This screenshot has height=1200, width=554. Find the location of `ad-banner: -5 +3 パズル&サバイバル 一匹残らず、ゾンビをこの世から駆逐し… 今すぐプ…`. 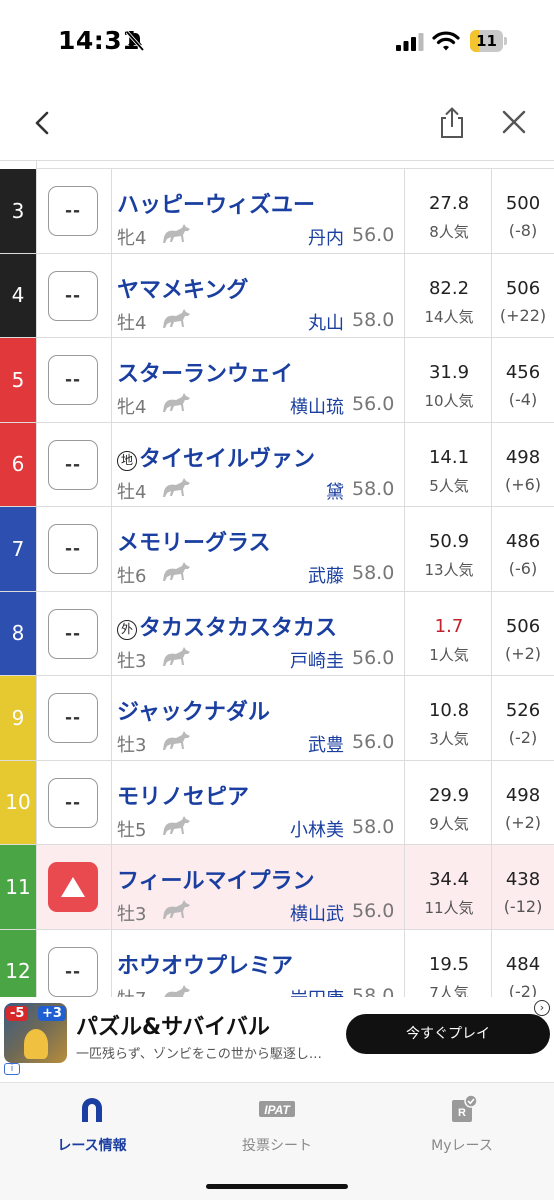

ad-banner: -5 +3 パズル&サバイバル 一匹残らず、ゾンビをこの世から駆逐し… 今すぐプ… is located at coordinates (277, 1037).